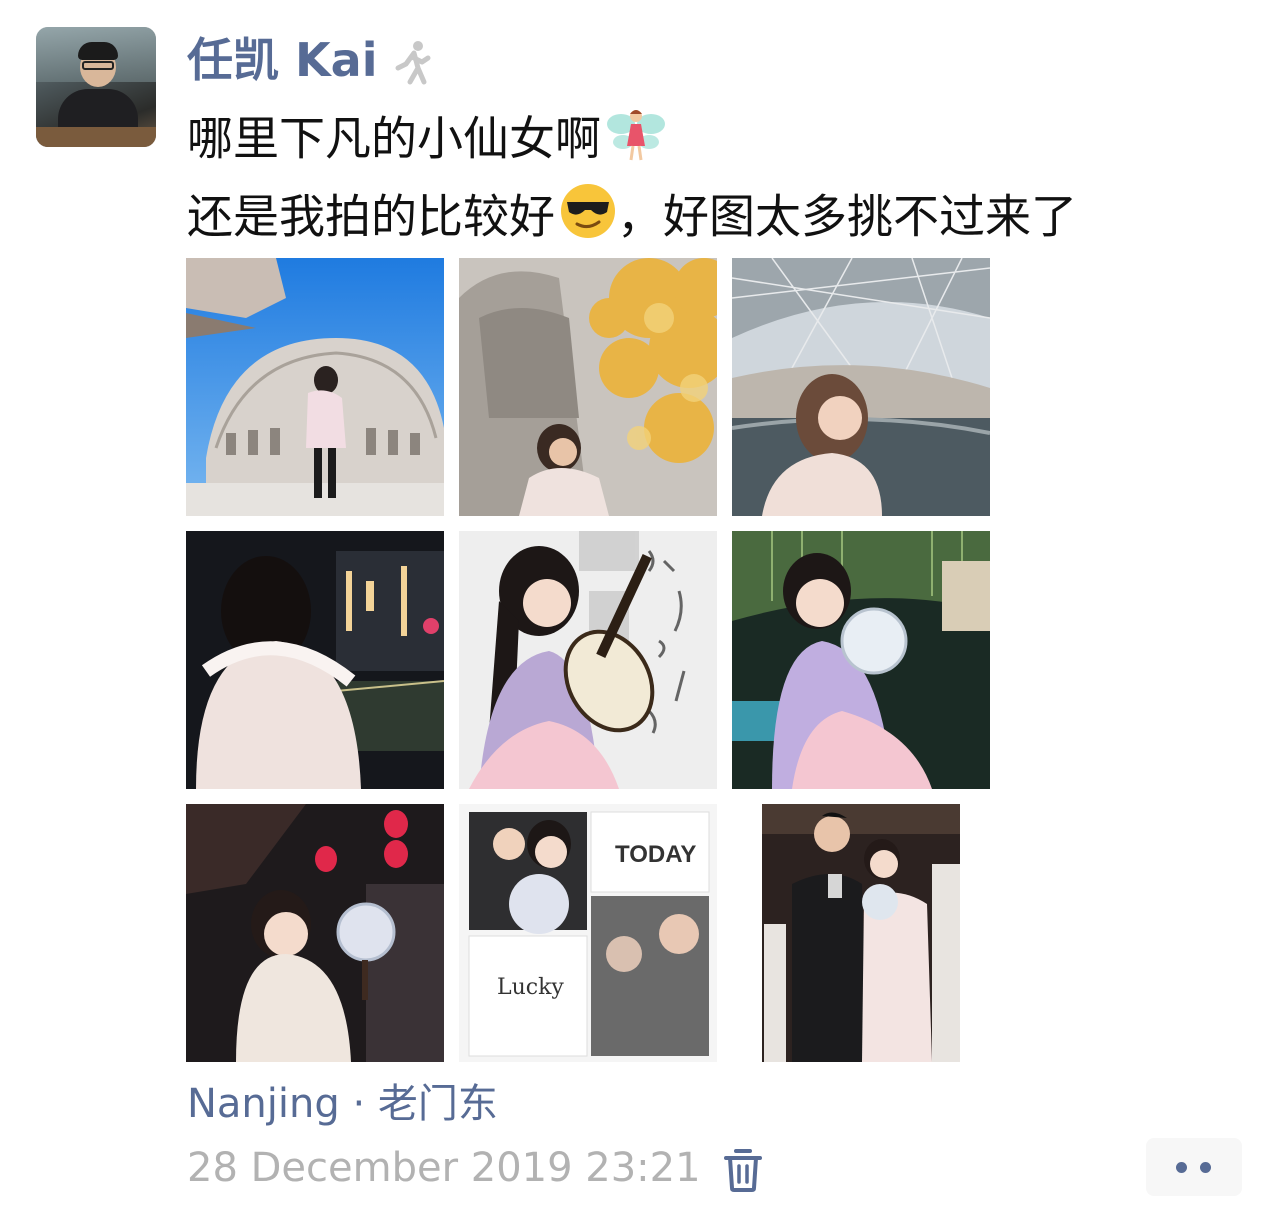  I want to click on trash-icon, so click(743, 1169).